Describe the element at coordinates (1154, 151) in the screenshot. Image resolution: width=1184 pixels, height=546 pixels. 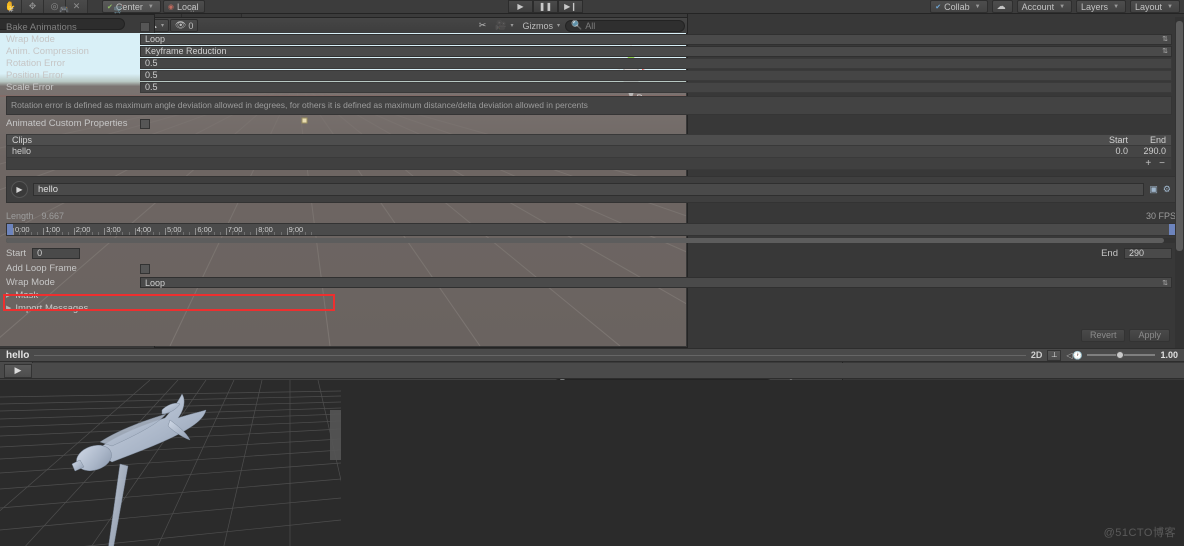
I see `clip-row-end: 290.0` at that location.